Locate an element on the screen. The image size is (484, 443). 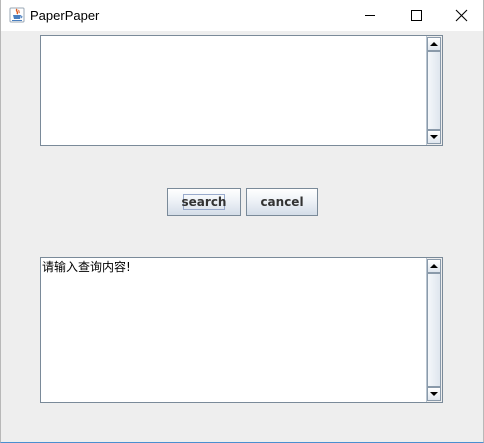
result-output-scrollbar is located at coordinates (434, 330).